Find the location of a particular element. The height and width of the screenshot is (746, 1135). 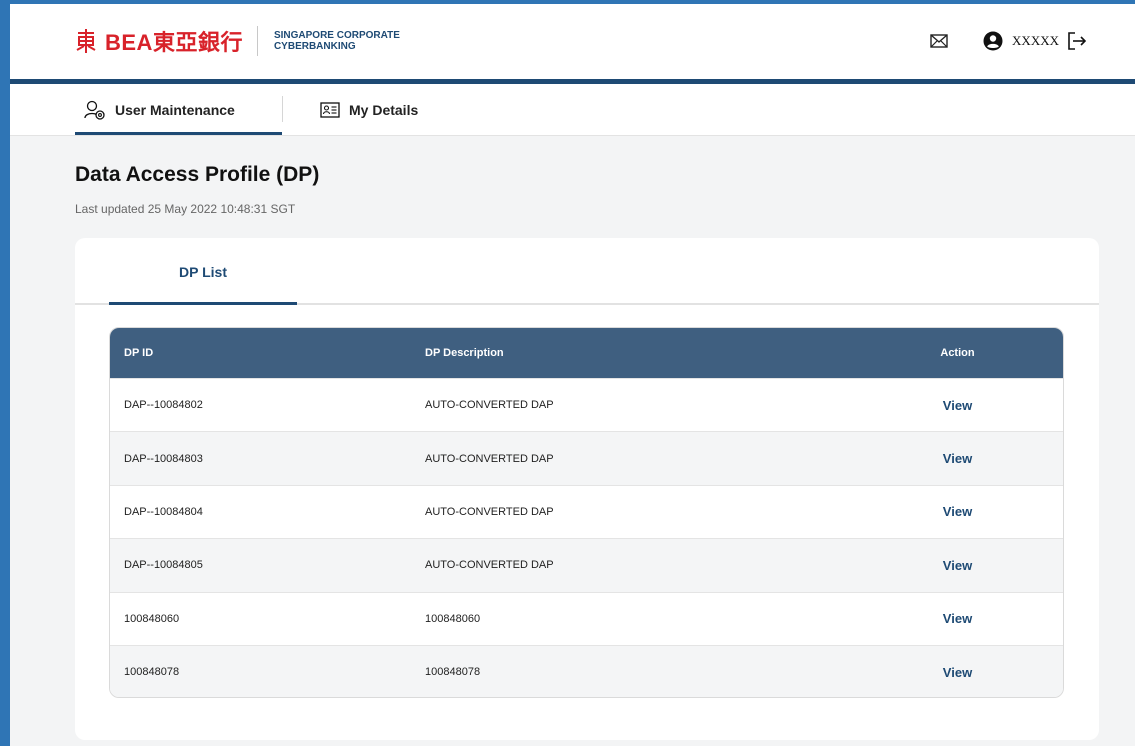

column-header-action: Action is located at coordinates (957, 353).